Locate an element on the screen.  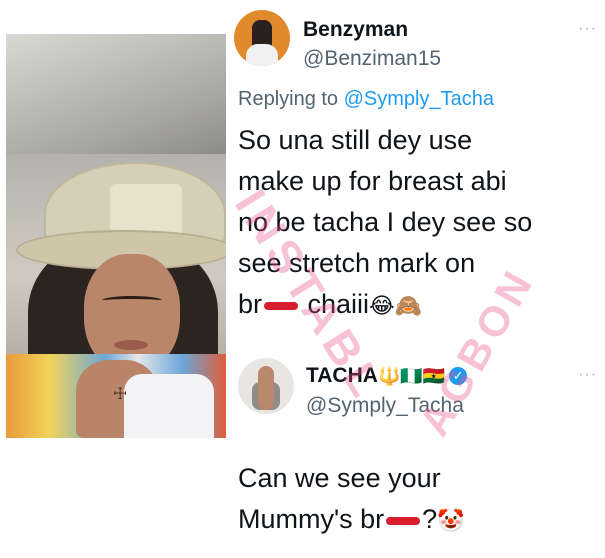
redaction-mark is located at coordinates (403, 520).